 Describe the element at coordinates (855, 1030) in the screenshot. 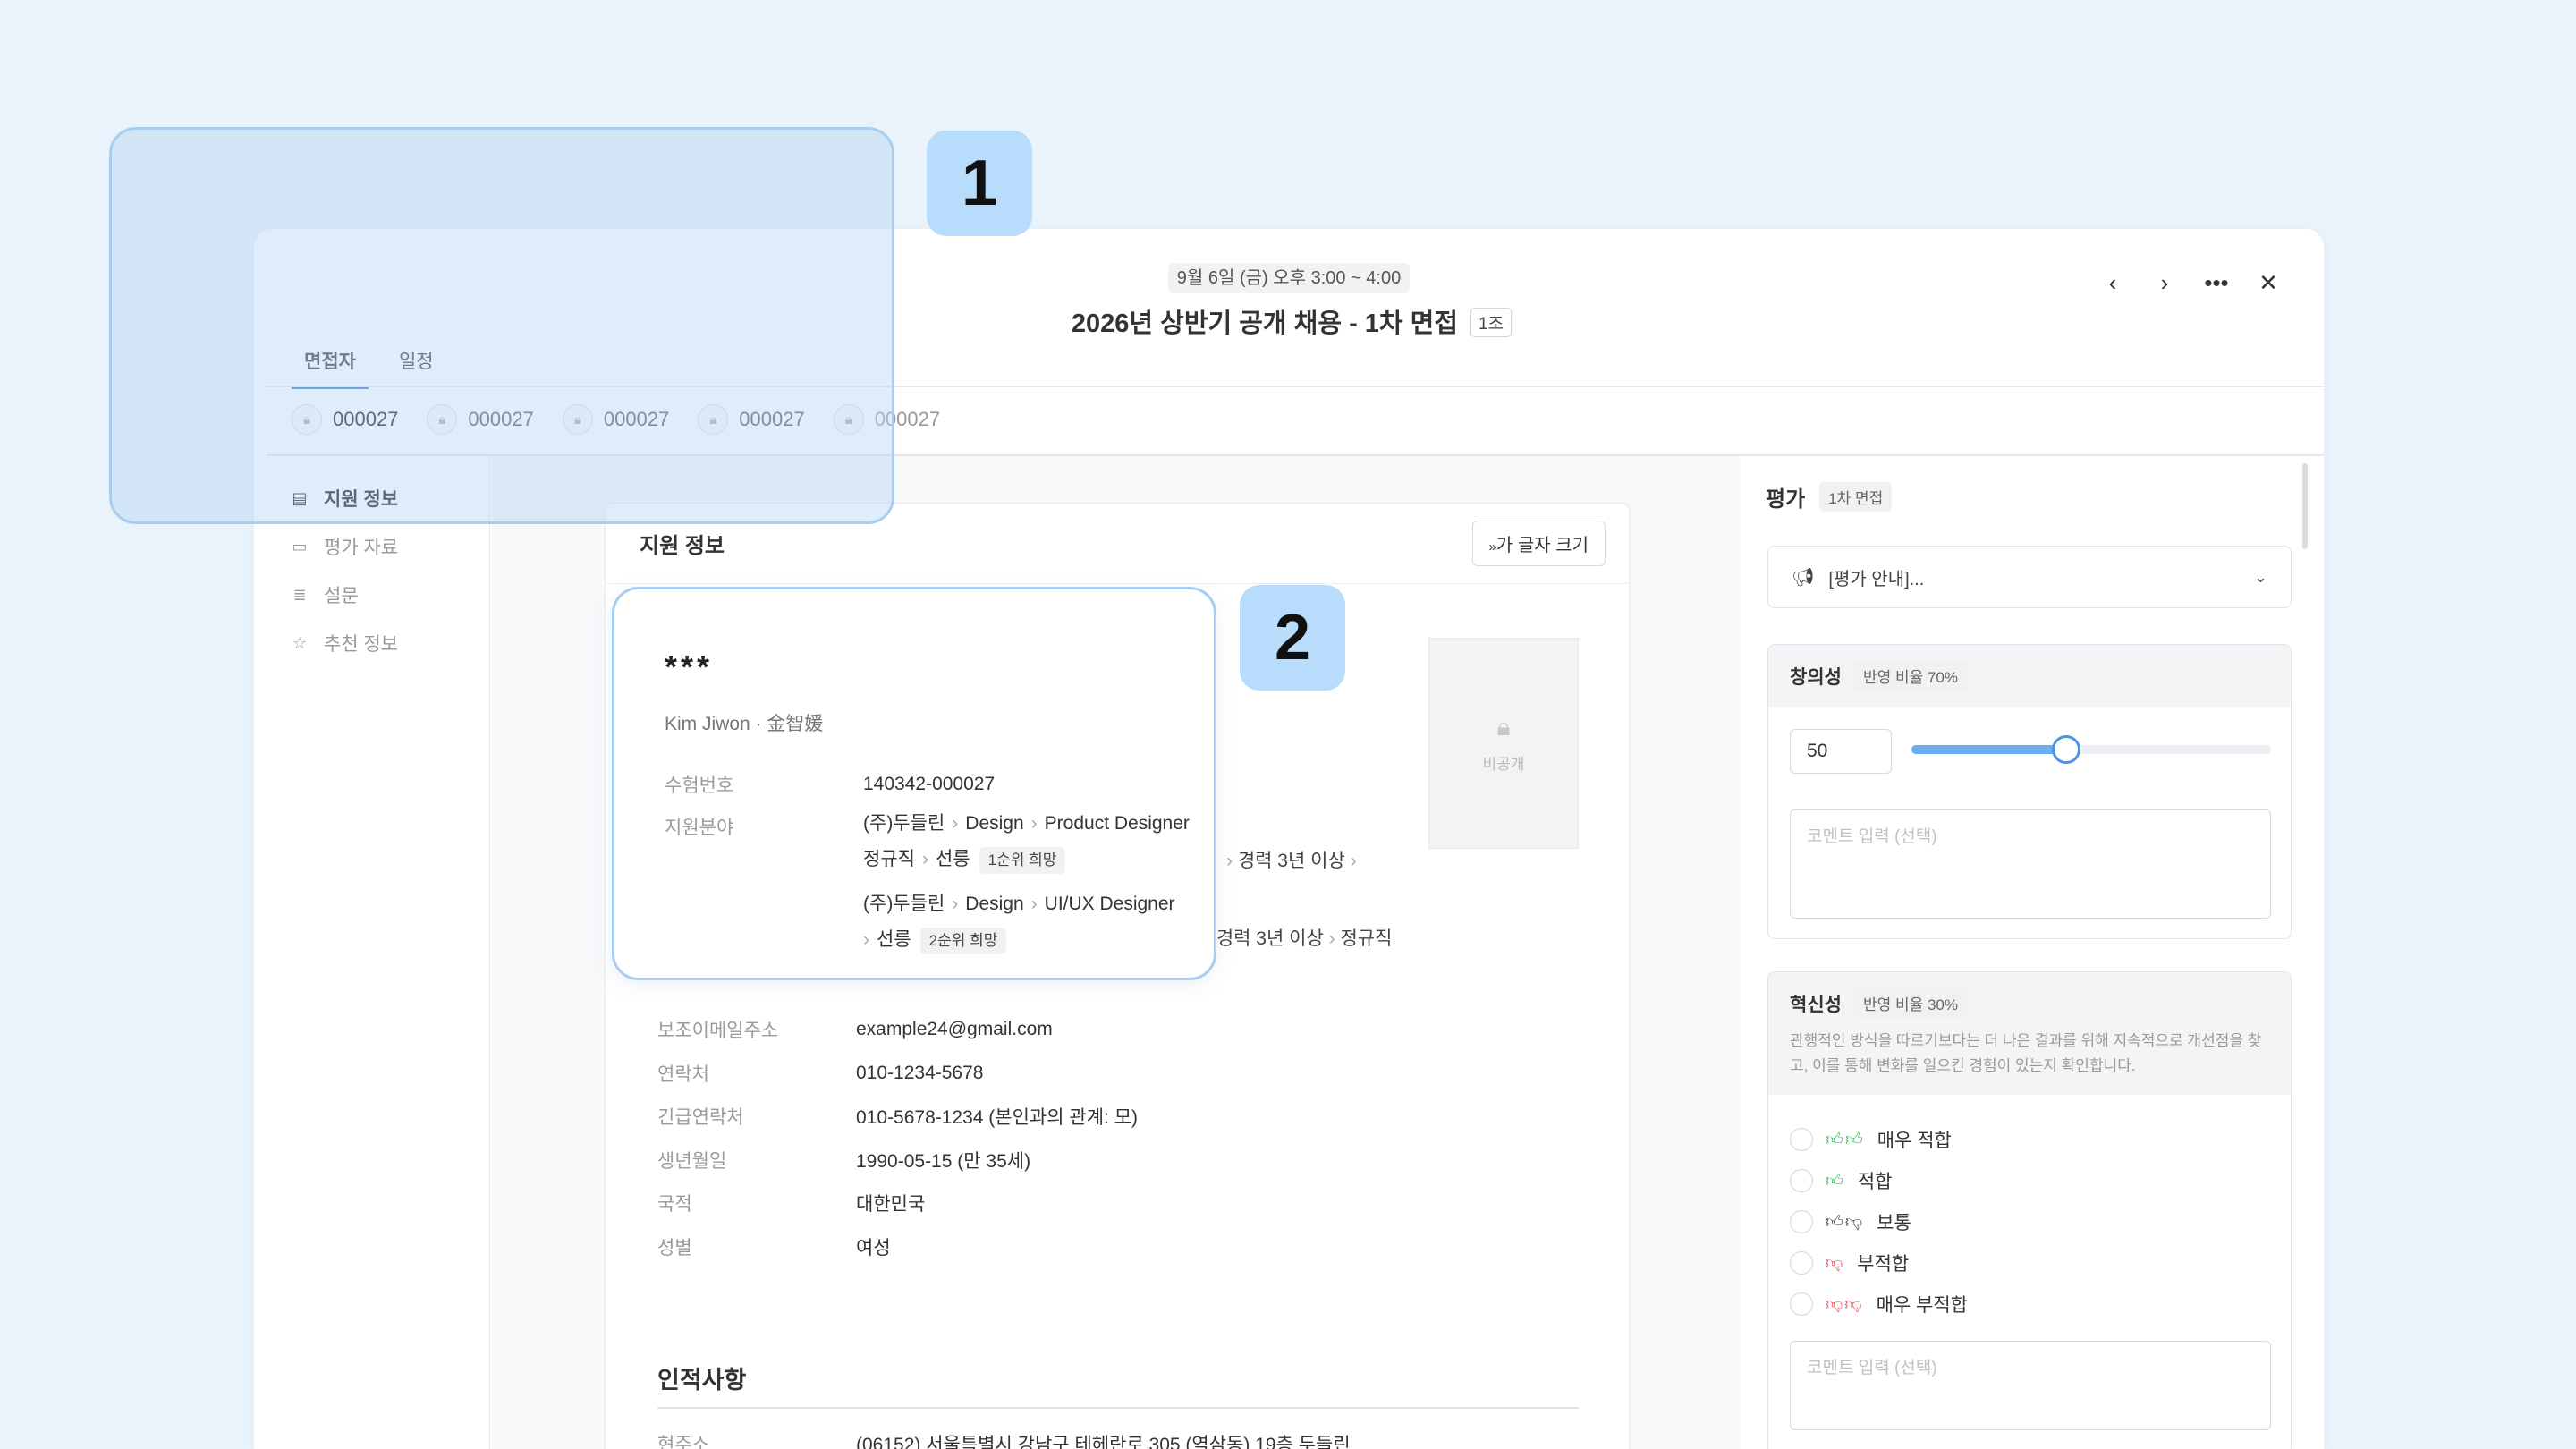

I see `table-row: 보조이메일주소 example24@gmail.com` at that location.